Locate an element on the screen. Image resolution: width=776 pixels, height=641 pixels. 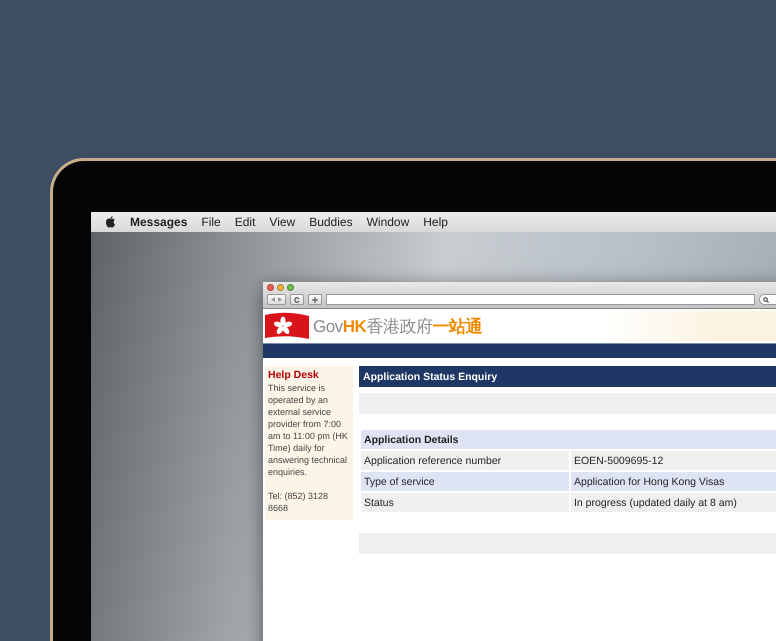
reload-button is located at coordinates (297, 299).